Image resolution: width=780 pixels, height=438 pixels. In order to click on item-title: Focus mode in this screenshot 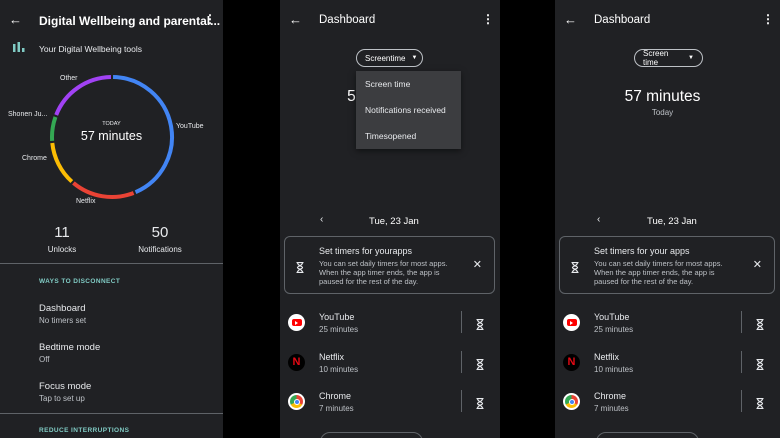, I will do `click(65, 386)`.